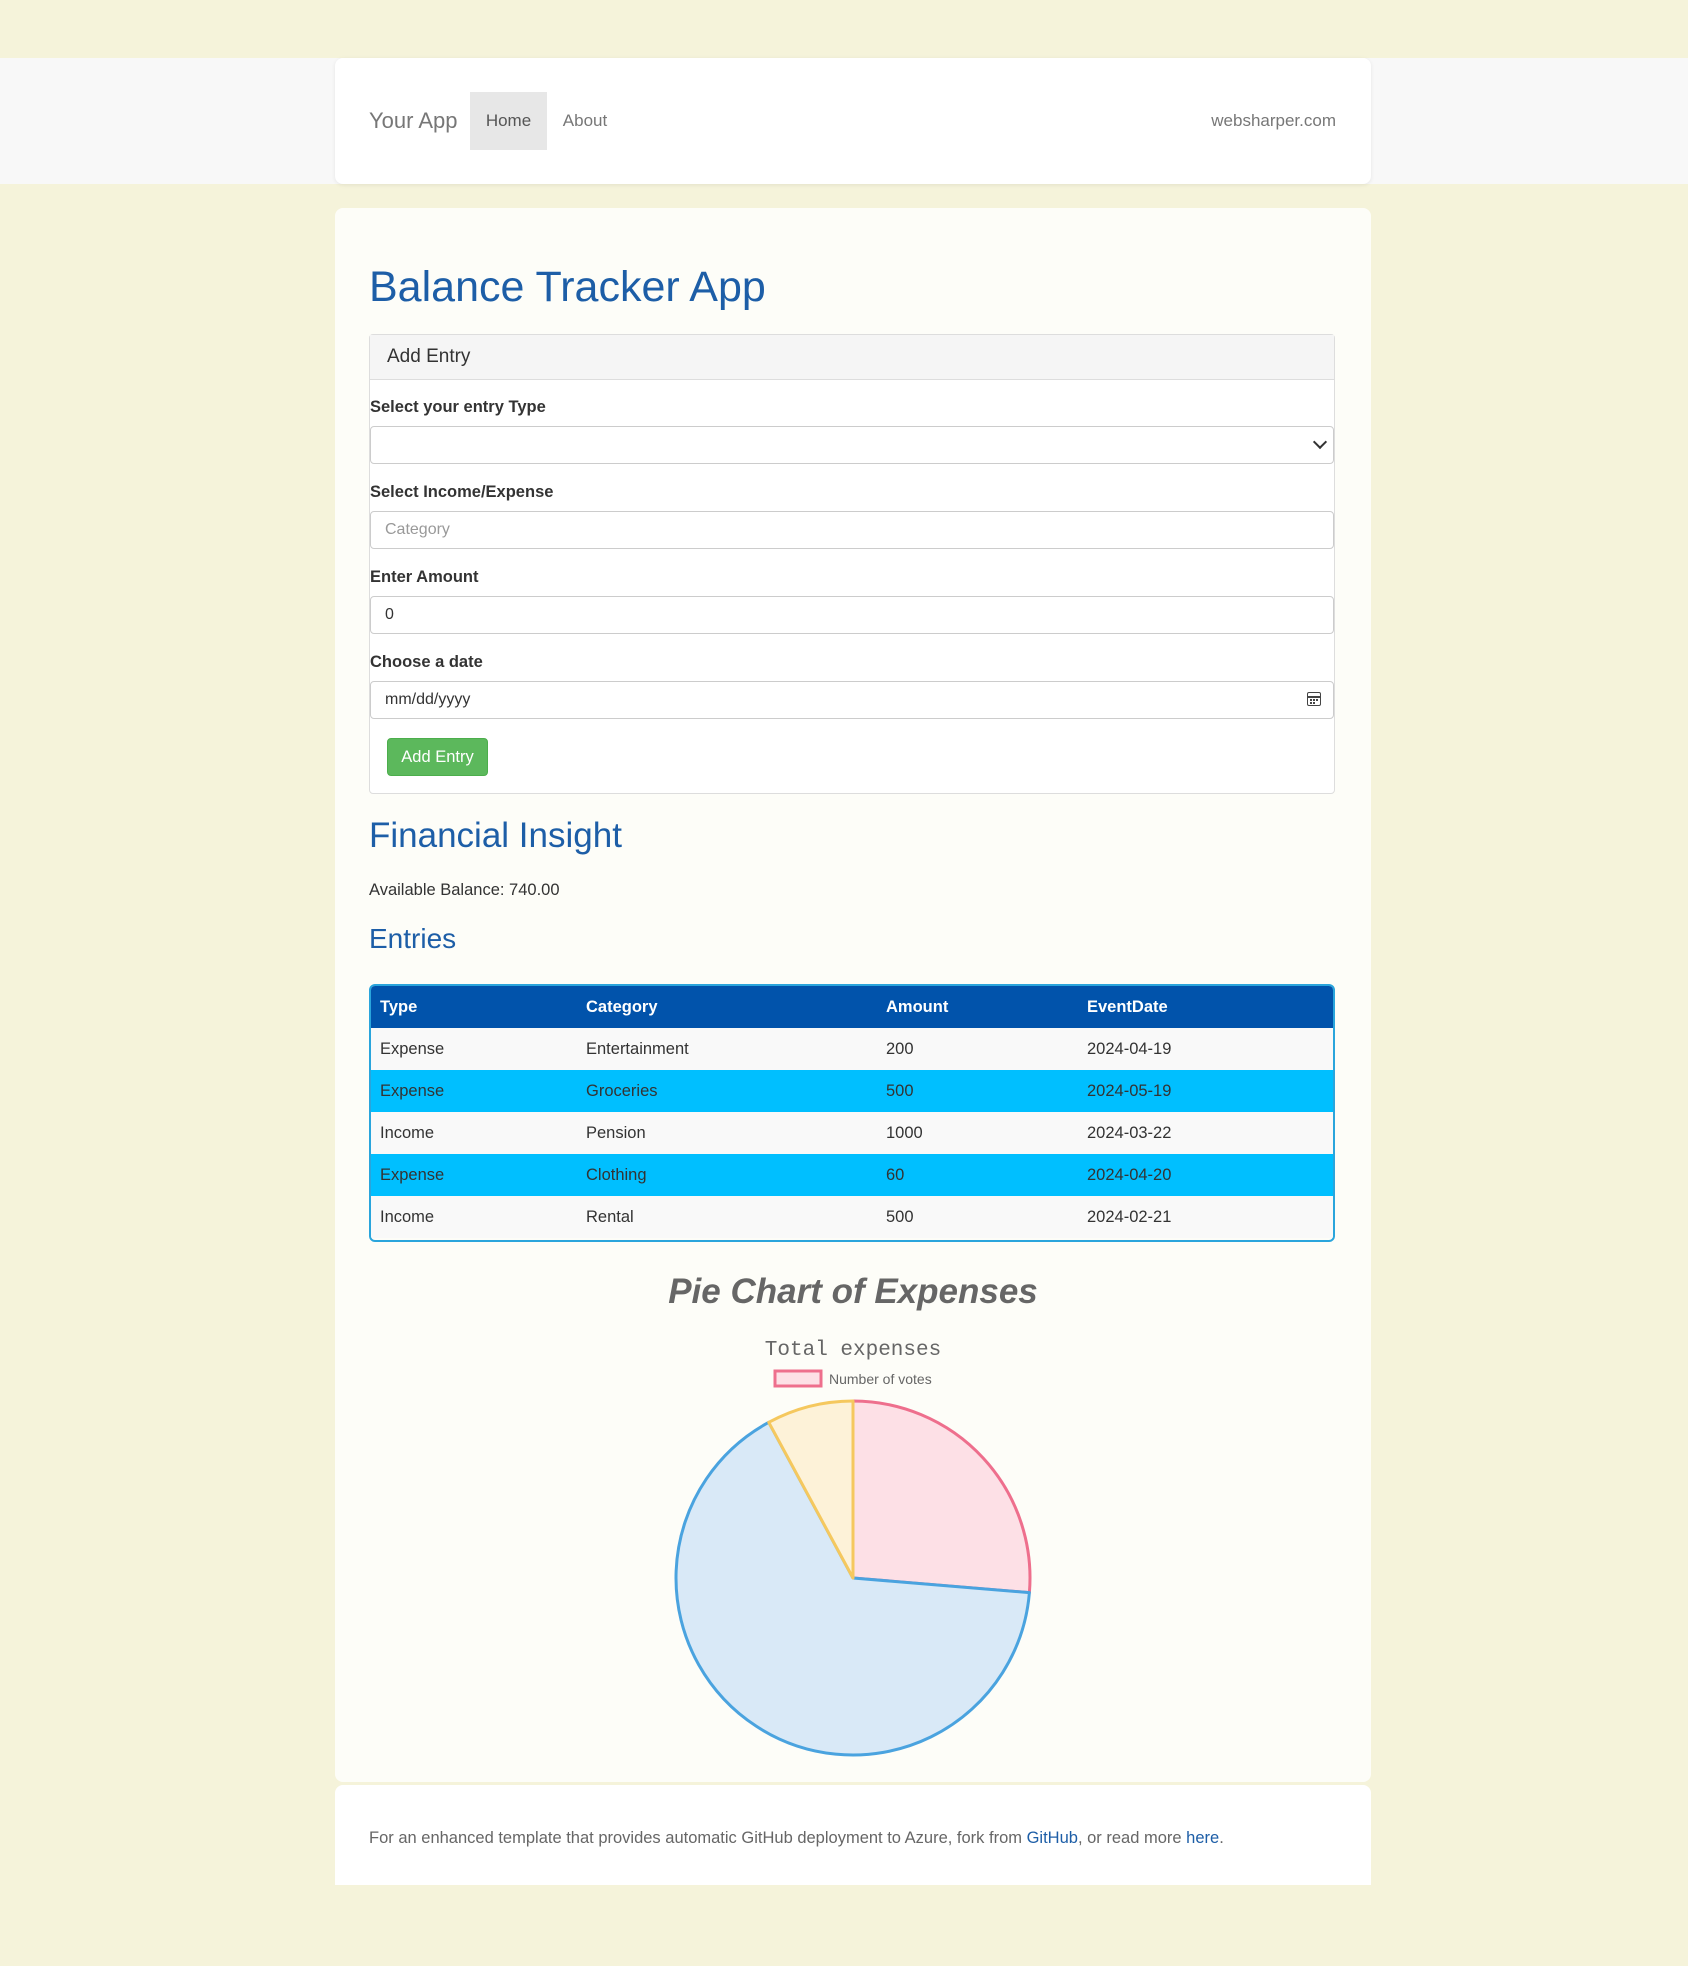  Describe the element at coordinates (941, 1497) in the screenshot. I see `pie-slice-entertainment` at that location.